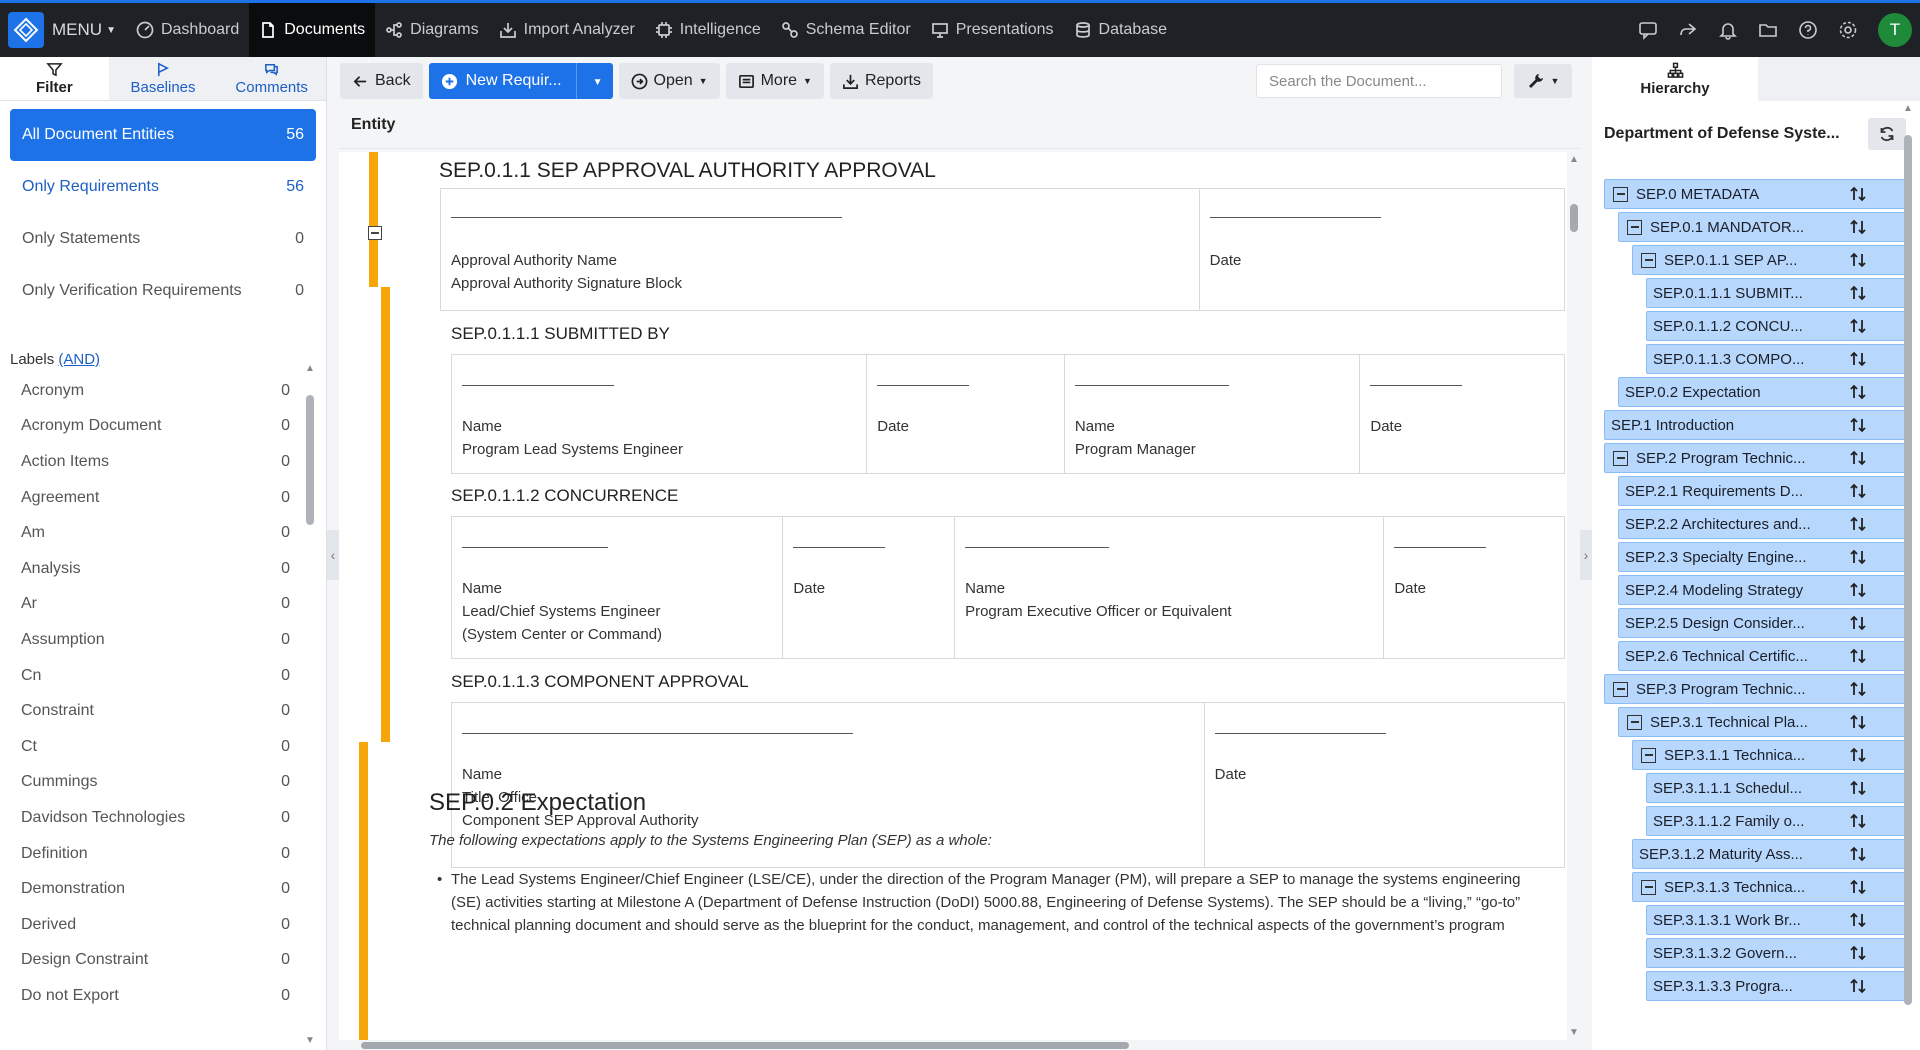 This screenshot has height=1050, width=1920. What do you see at coordinates (1543, 81) in the screenshot?
I see `tools-dropdown-button: ▼` at bounding box center [1543, 81].